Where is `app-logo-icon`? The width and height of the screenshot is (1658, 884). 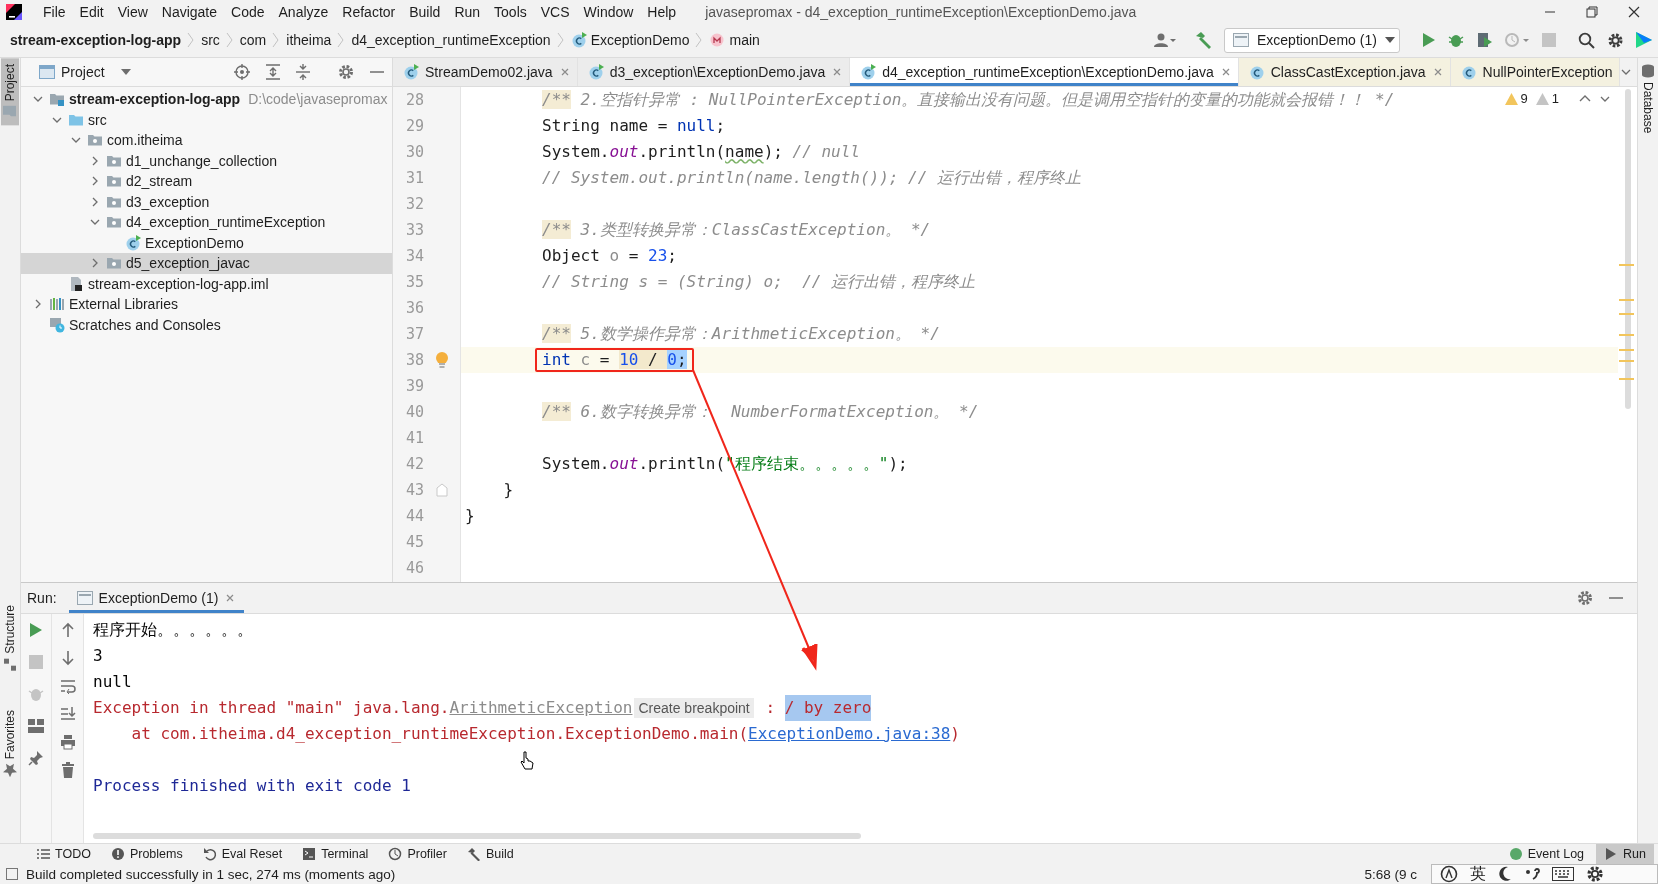
app-logo-icon is located at coordinates (14, 11).